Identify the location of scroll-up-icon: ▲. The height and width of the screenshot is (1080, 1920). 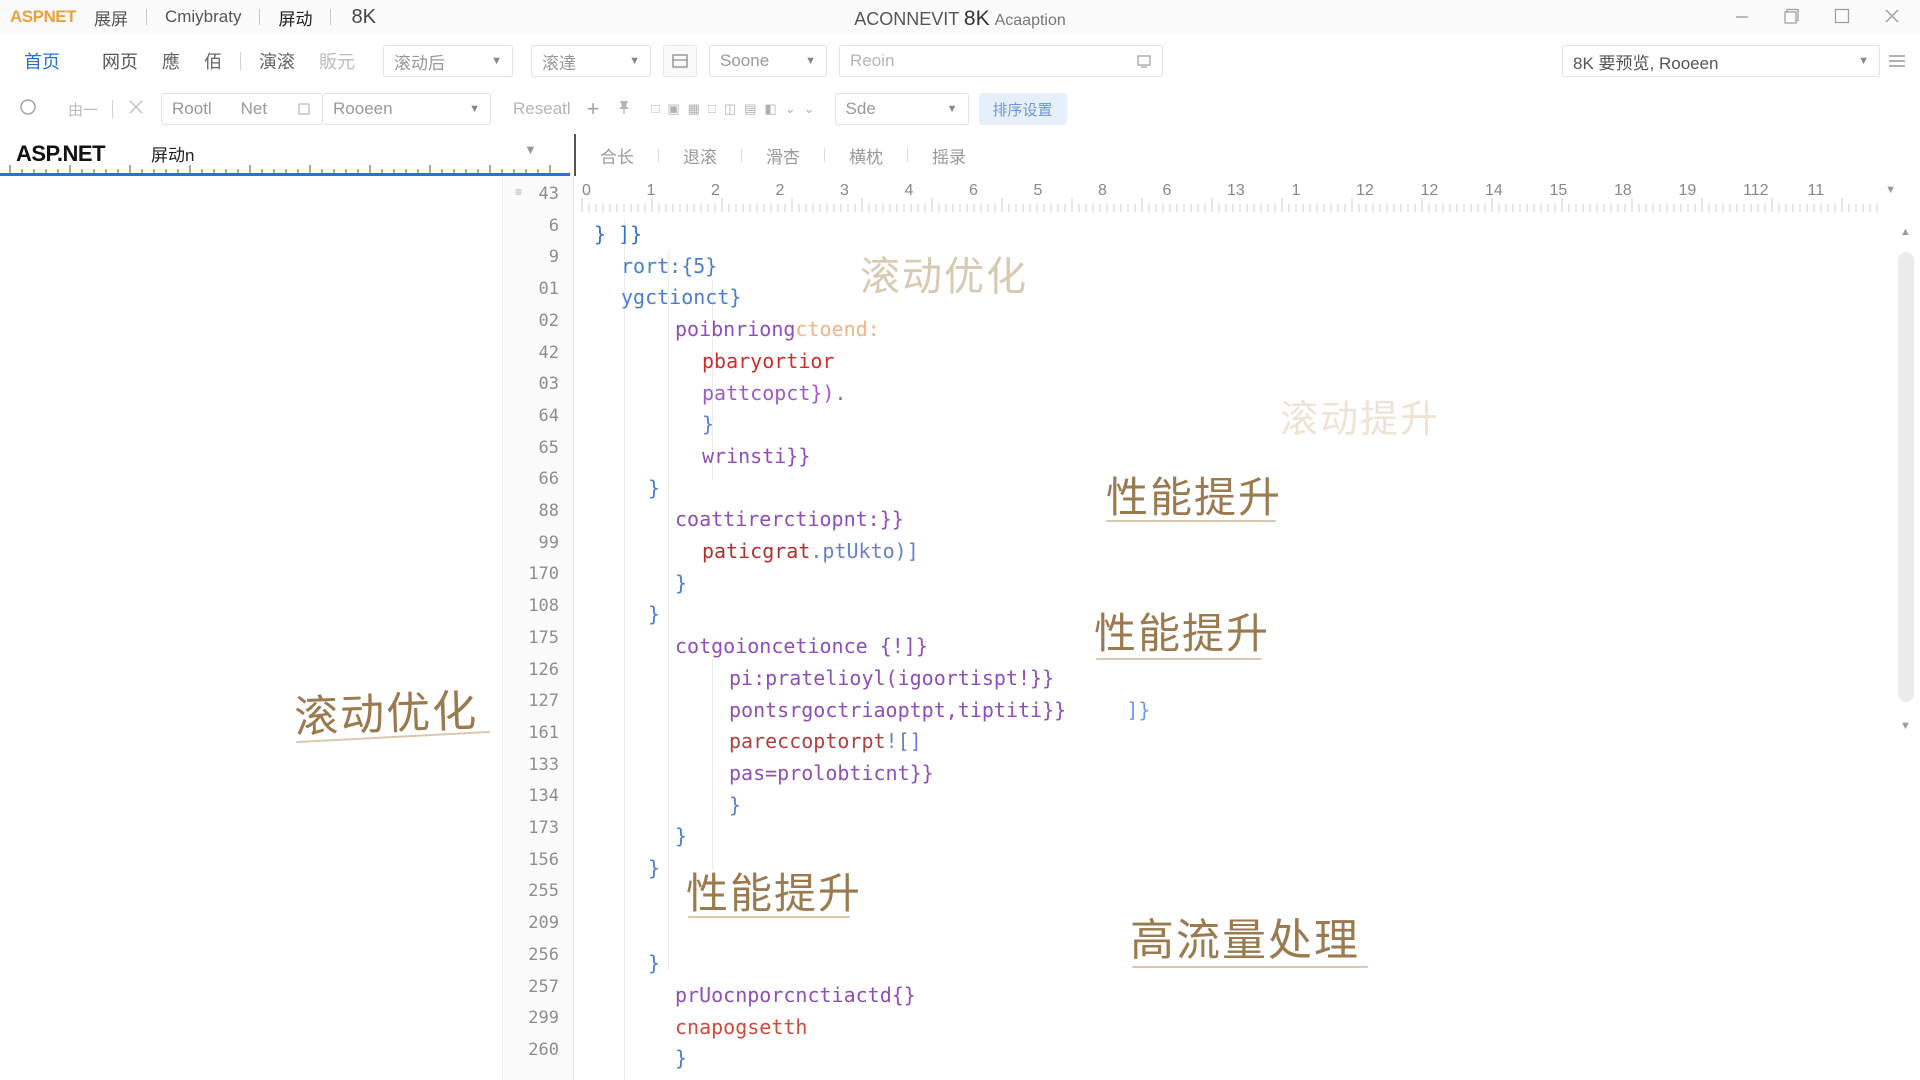
(1905, 232).